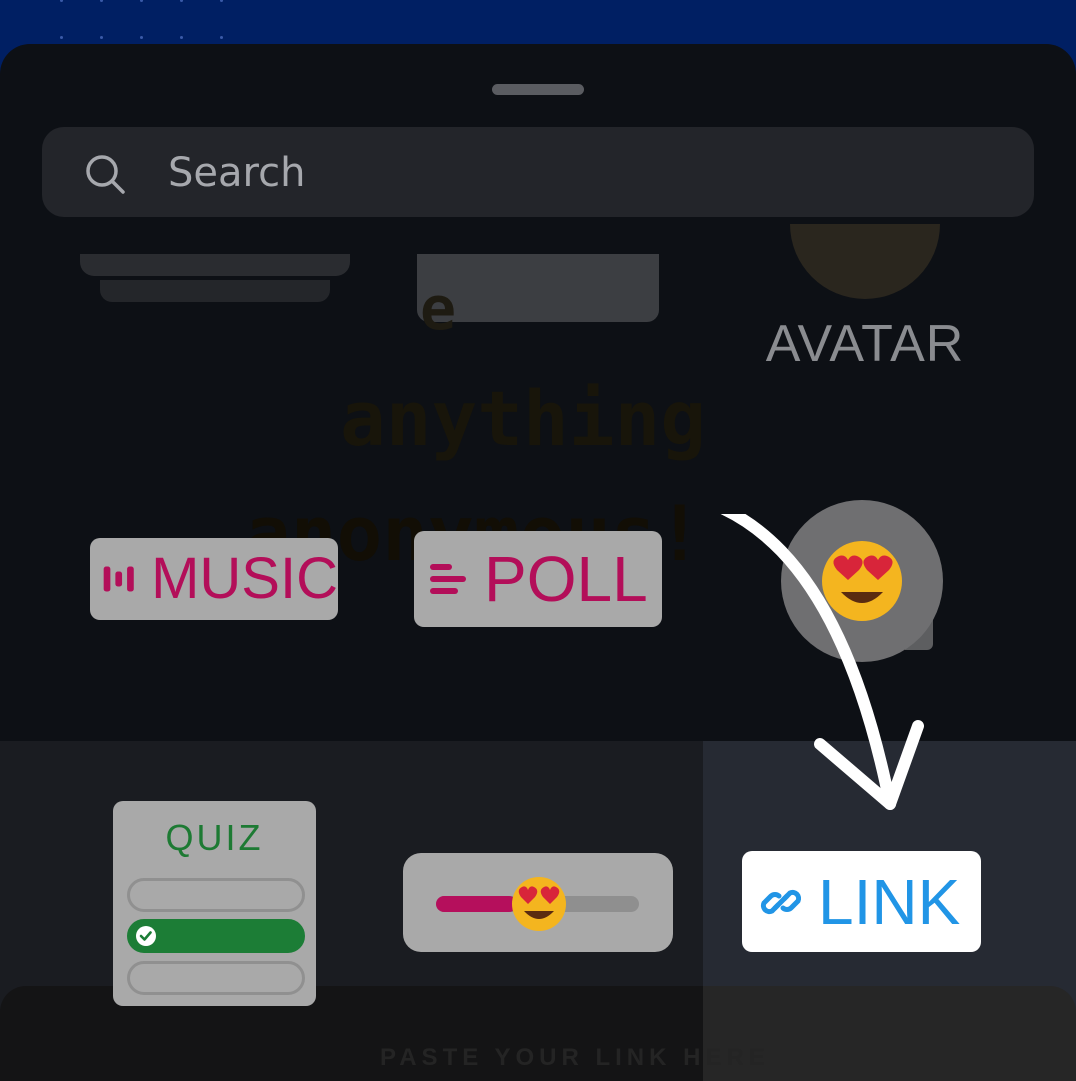 Image resolution: width=1076 pixels, height=1081 pixels. Describe the element at coordinates (538, 89) in the screenshot. I see `sheet-drag-handle` at that location.